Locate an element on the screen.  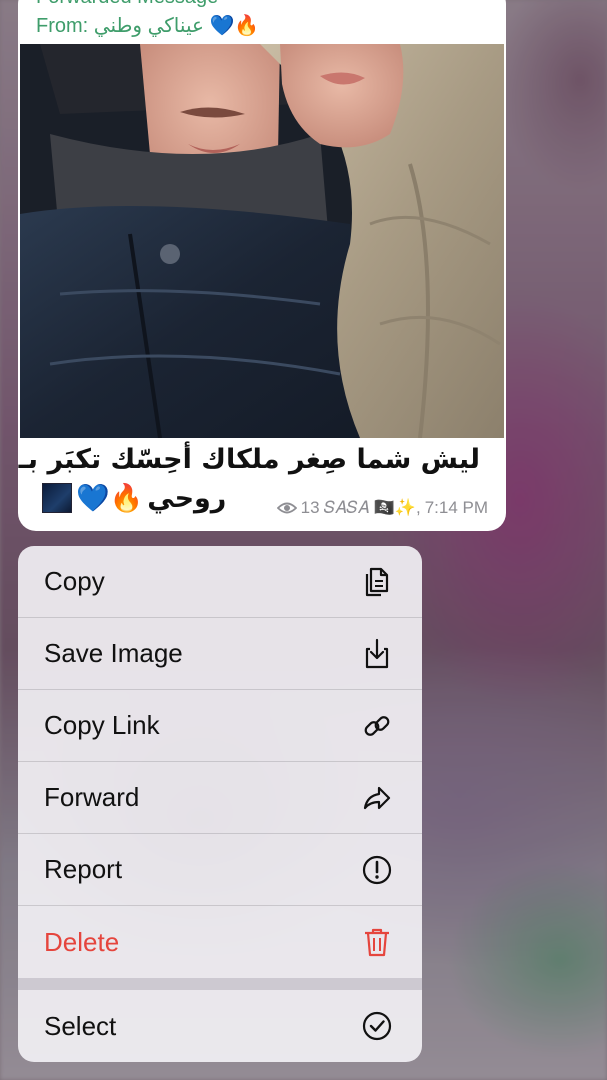
menu-item-copy: Copy is located at coordinates (220, 582).